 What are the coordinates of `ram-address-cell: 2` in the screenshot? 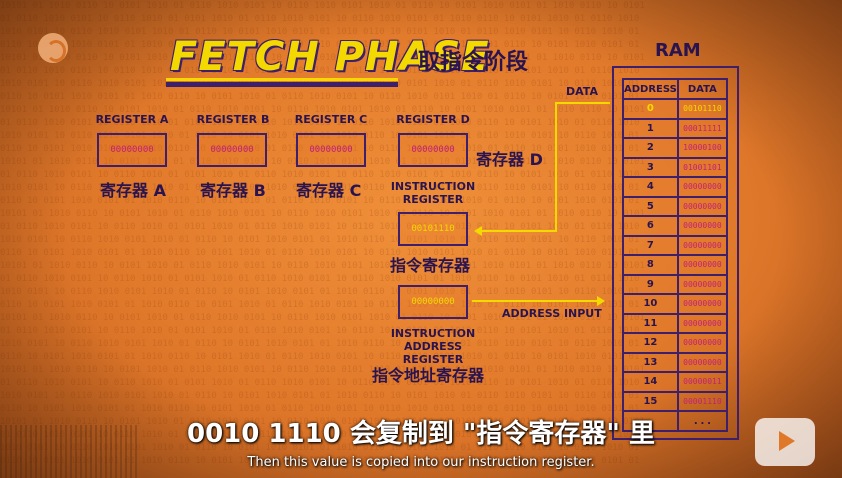 It's located at (650, 148).